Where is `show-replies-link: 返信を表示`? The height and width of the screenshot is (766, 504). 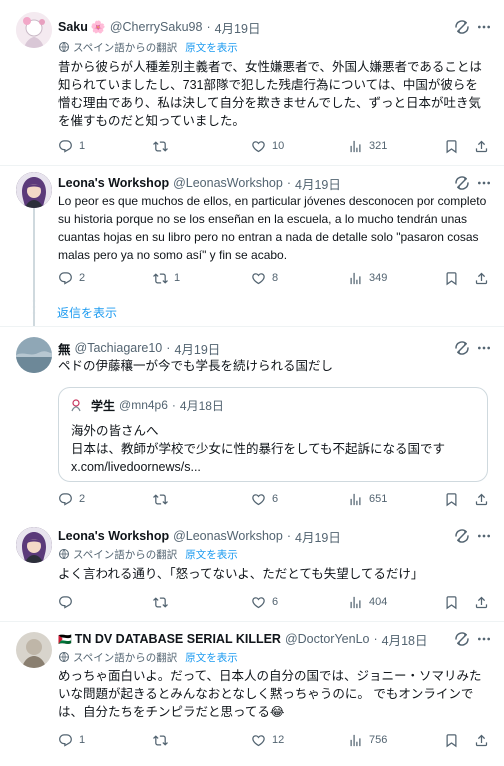
show-replies-link: 返信を表示 is located at coordinates (87, 312).